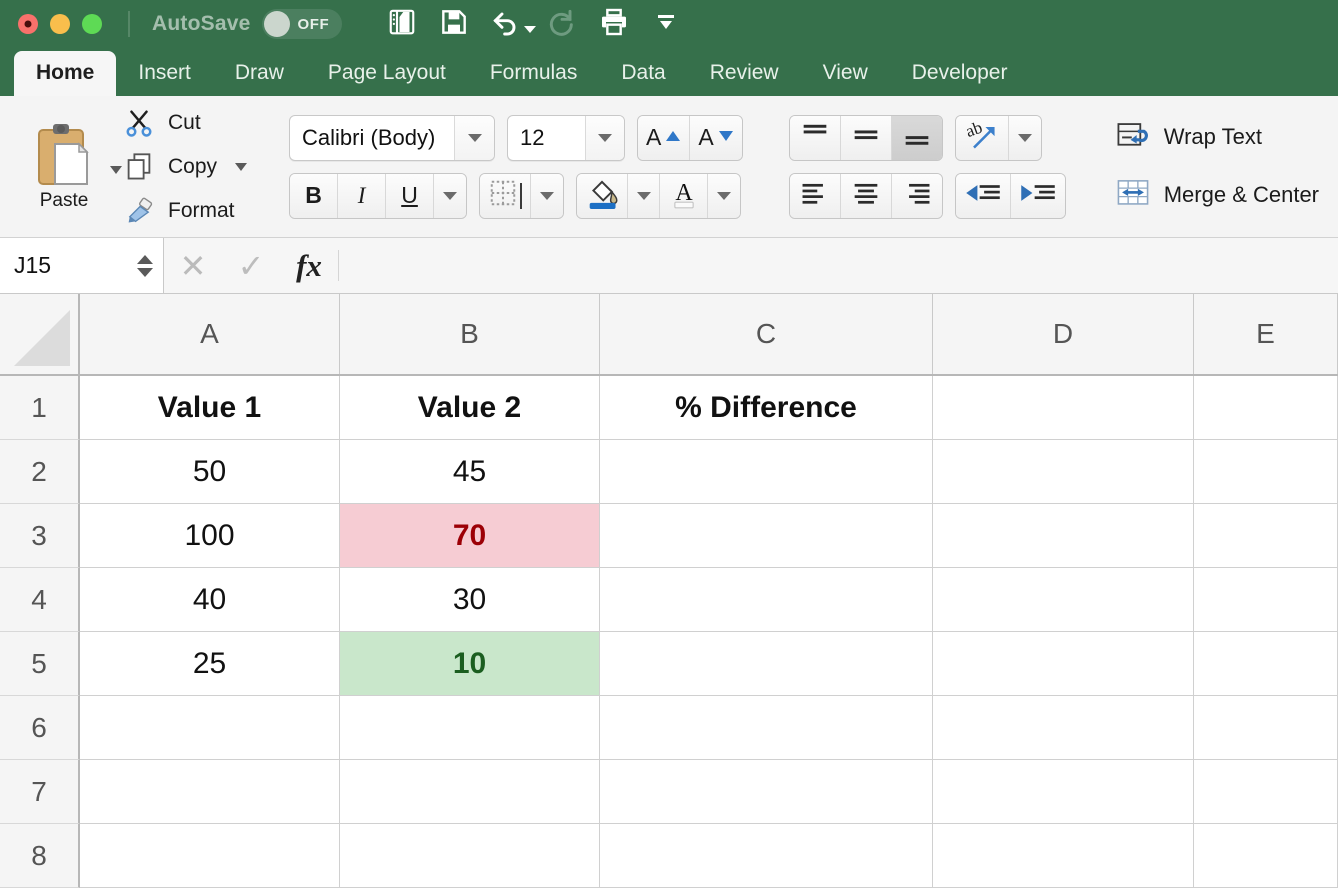  I want to click on ribbon-tab-draw: Draw, so click(259, 73).